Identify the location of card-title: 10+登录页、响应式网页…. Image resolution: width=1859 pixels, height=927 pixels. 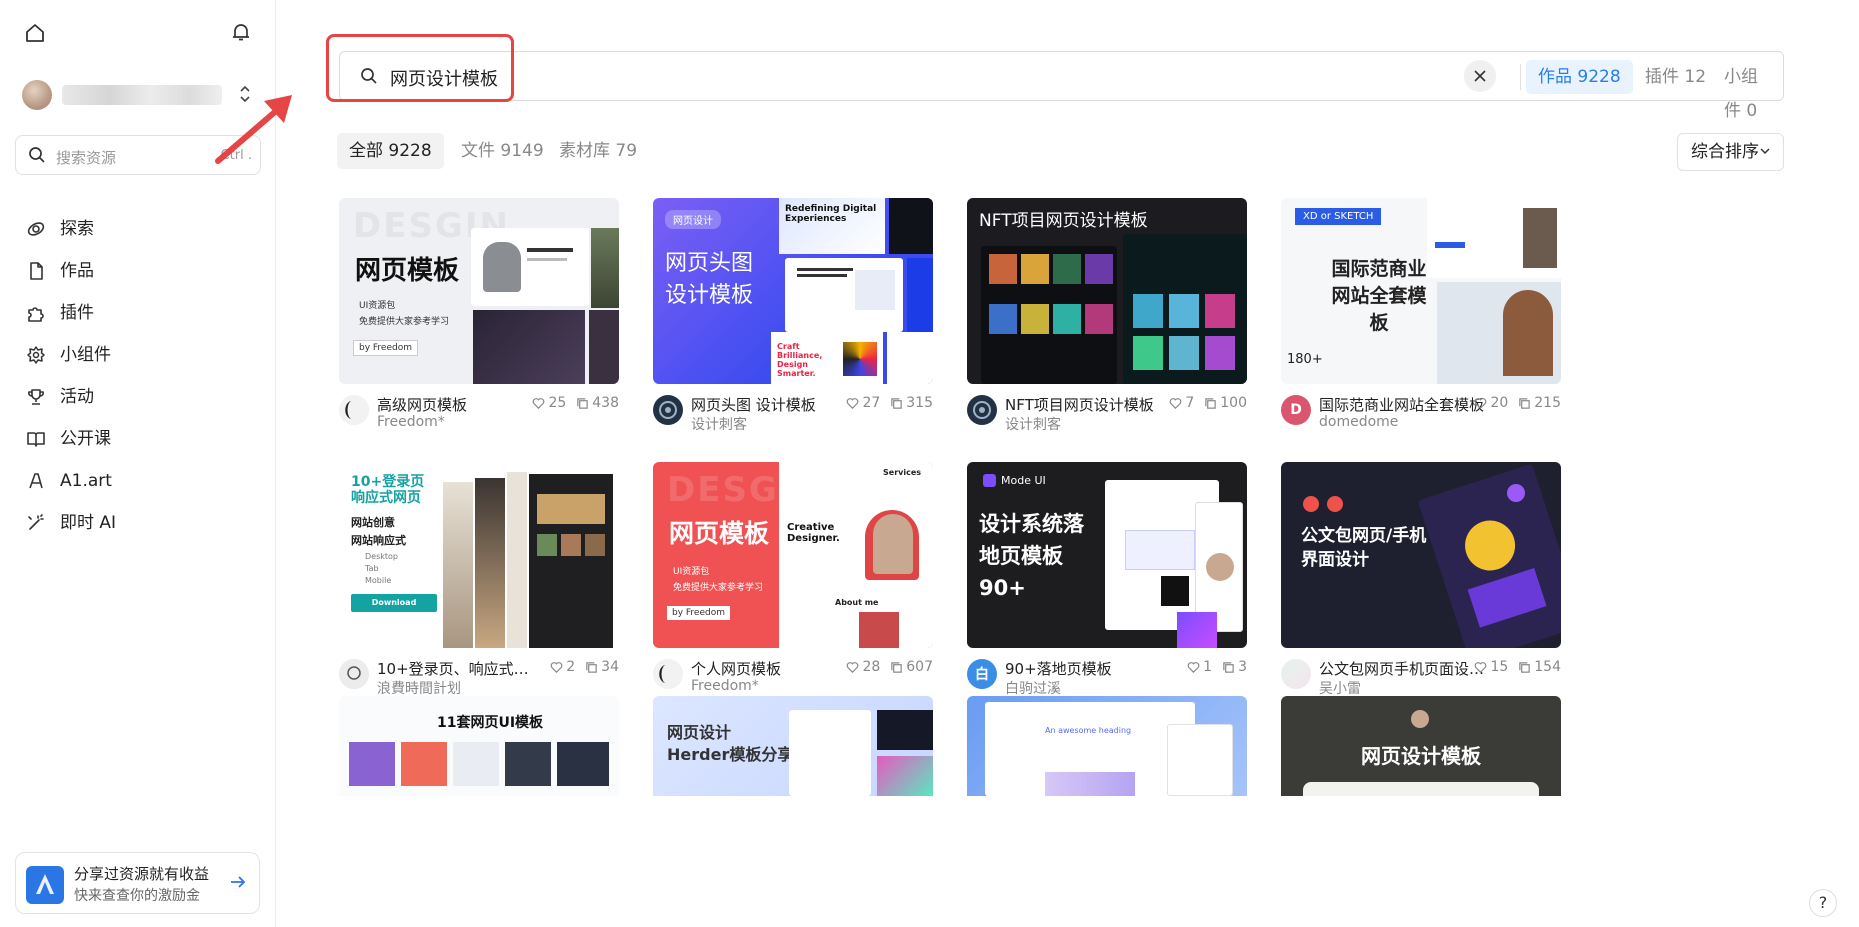
(459, 668).